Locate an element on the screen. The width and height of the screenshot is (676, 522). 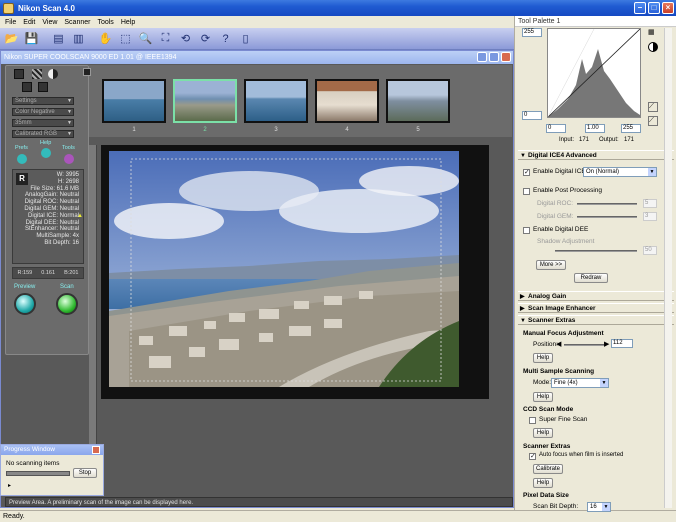
help-icon: ? is located at coordinates (225, 38).